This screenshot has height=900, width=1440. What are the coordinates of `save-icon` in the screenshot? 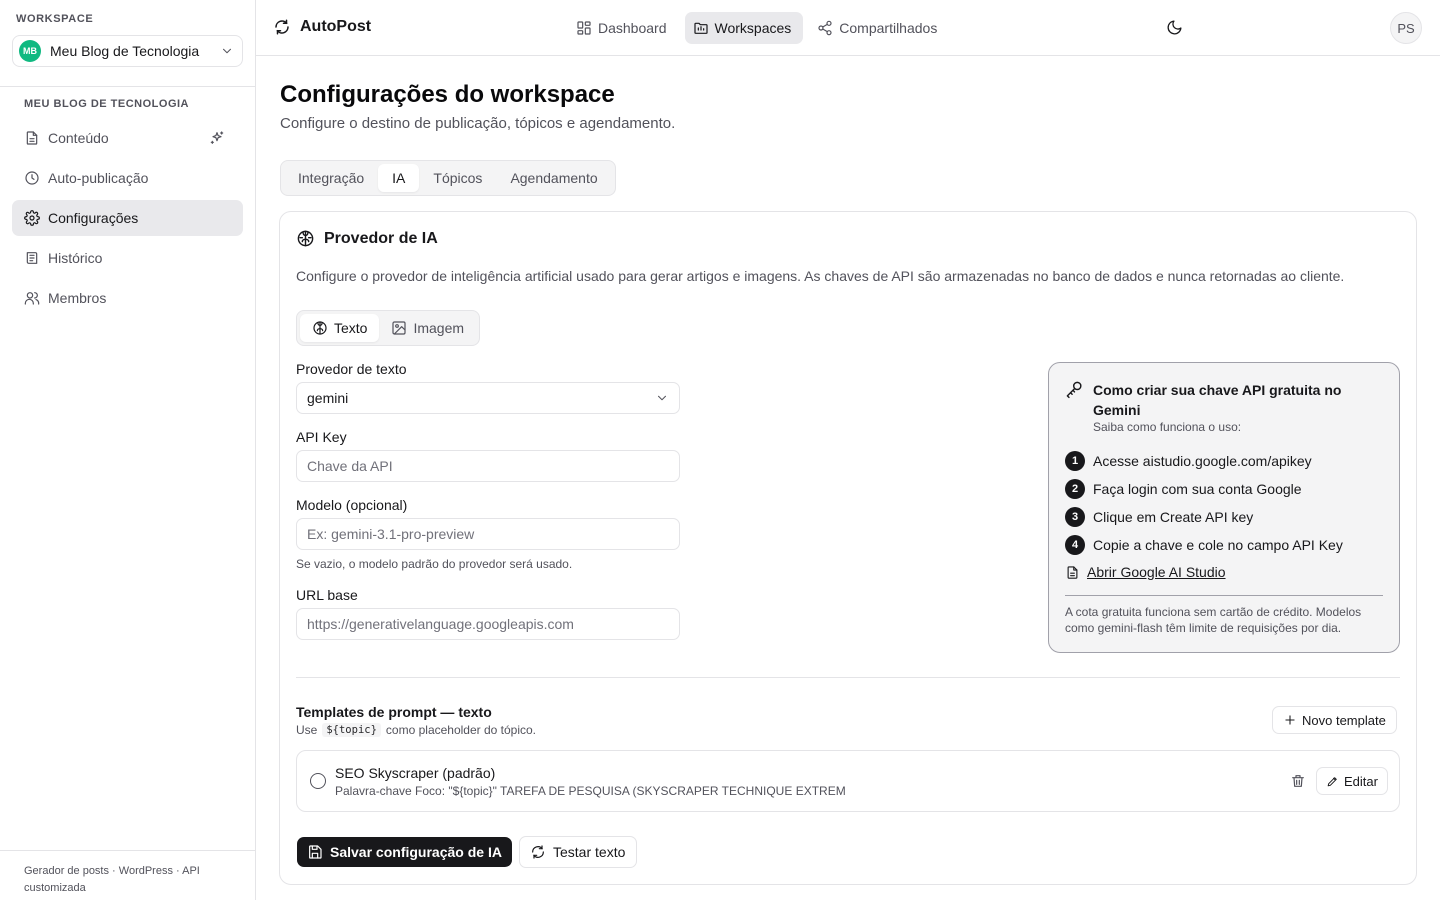 It's located at (315, 852).